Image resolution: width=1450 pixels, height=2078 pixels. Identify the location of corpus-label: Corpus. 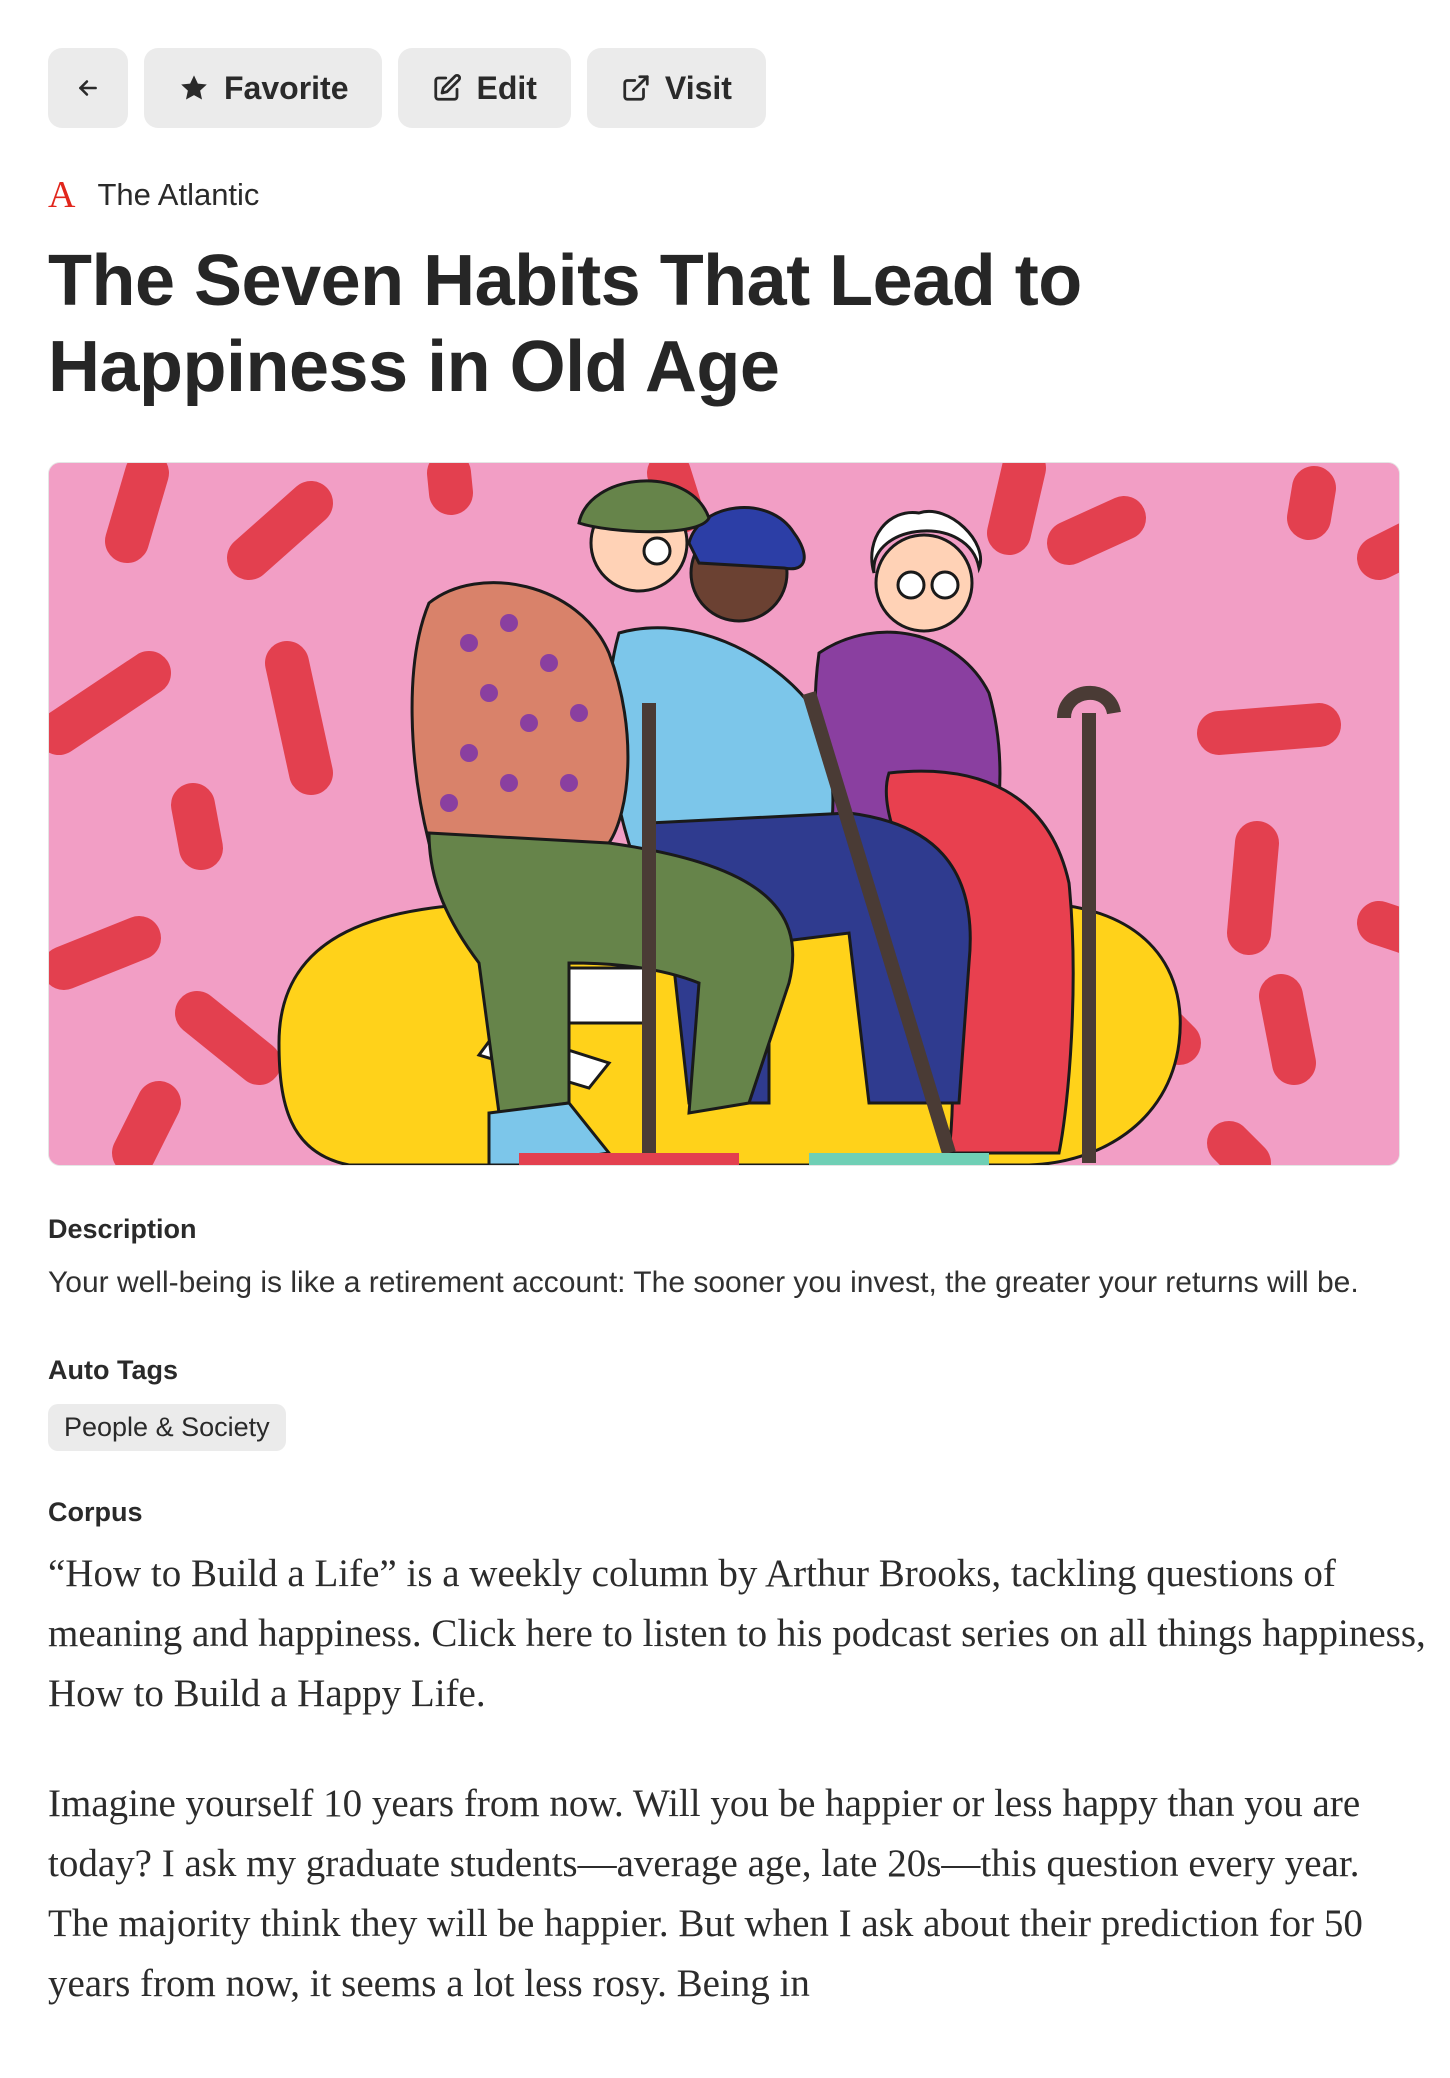
(95, 1512).